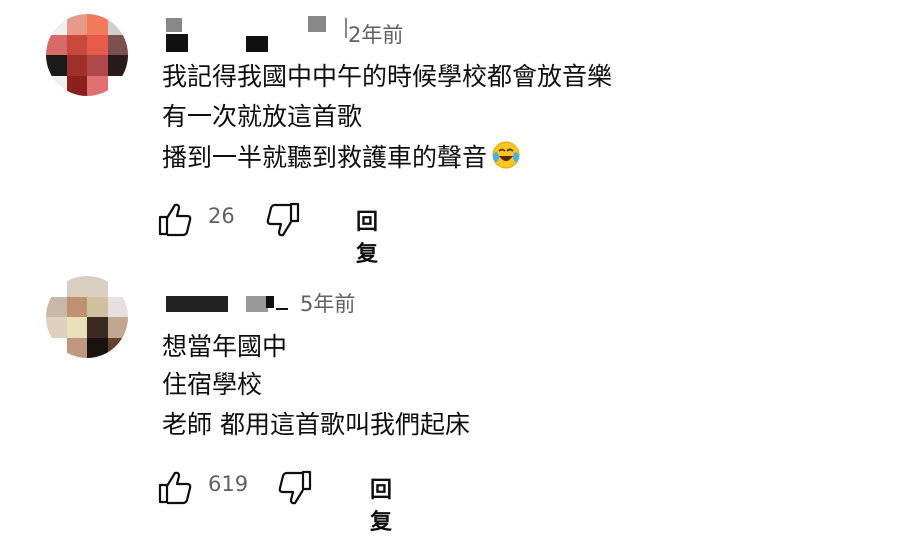 This screenshot has height=536, width=902. I want to click on comment-text-line: 有一次就放這首歌, so click(262, 116).